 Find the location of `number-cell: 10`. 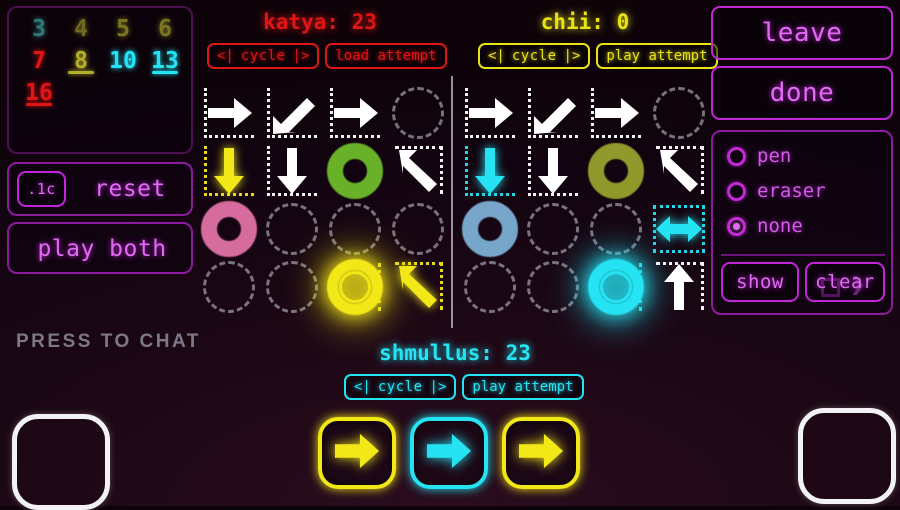

number-cell: 10 is located at coordinates (123, 61).